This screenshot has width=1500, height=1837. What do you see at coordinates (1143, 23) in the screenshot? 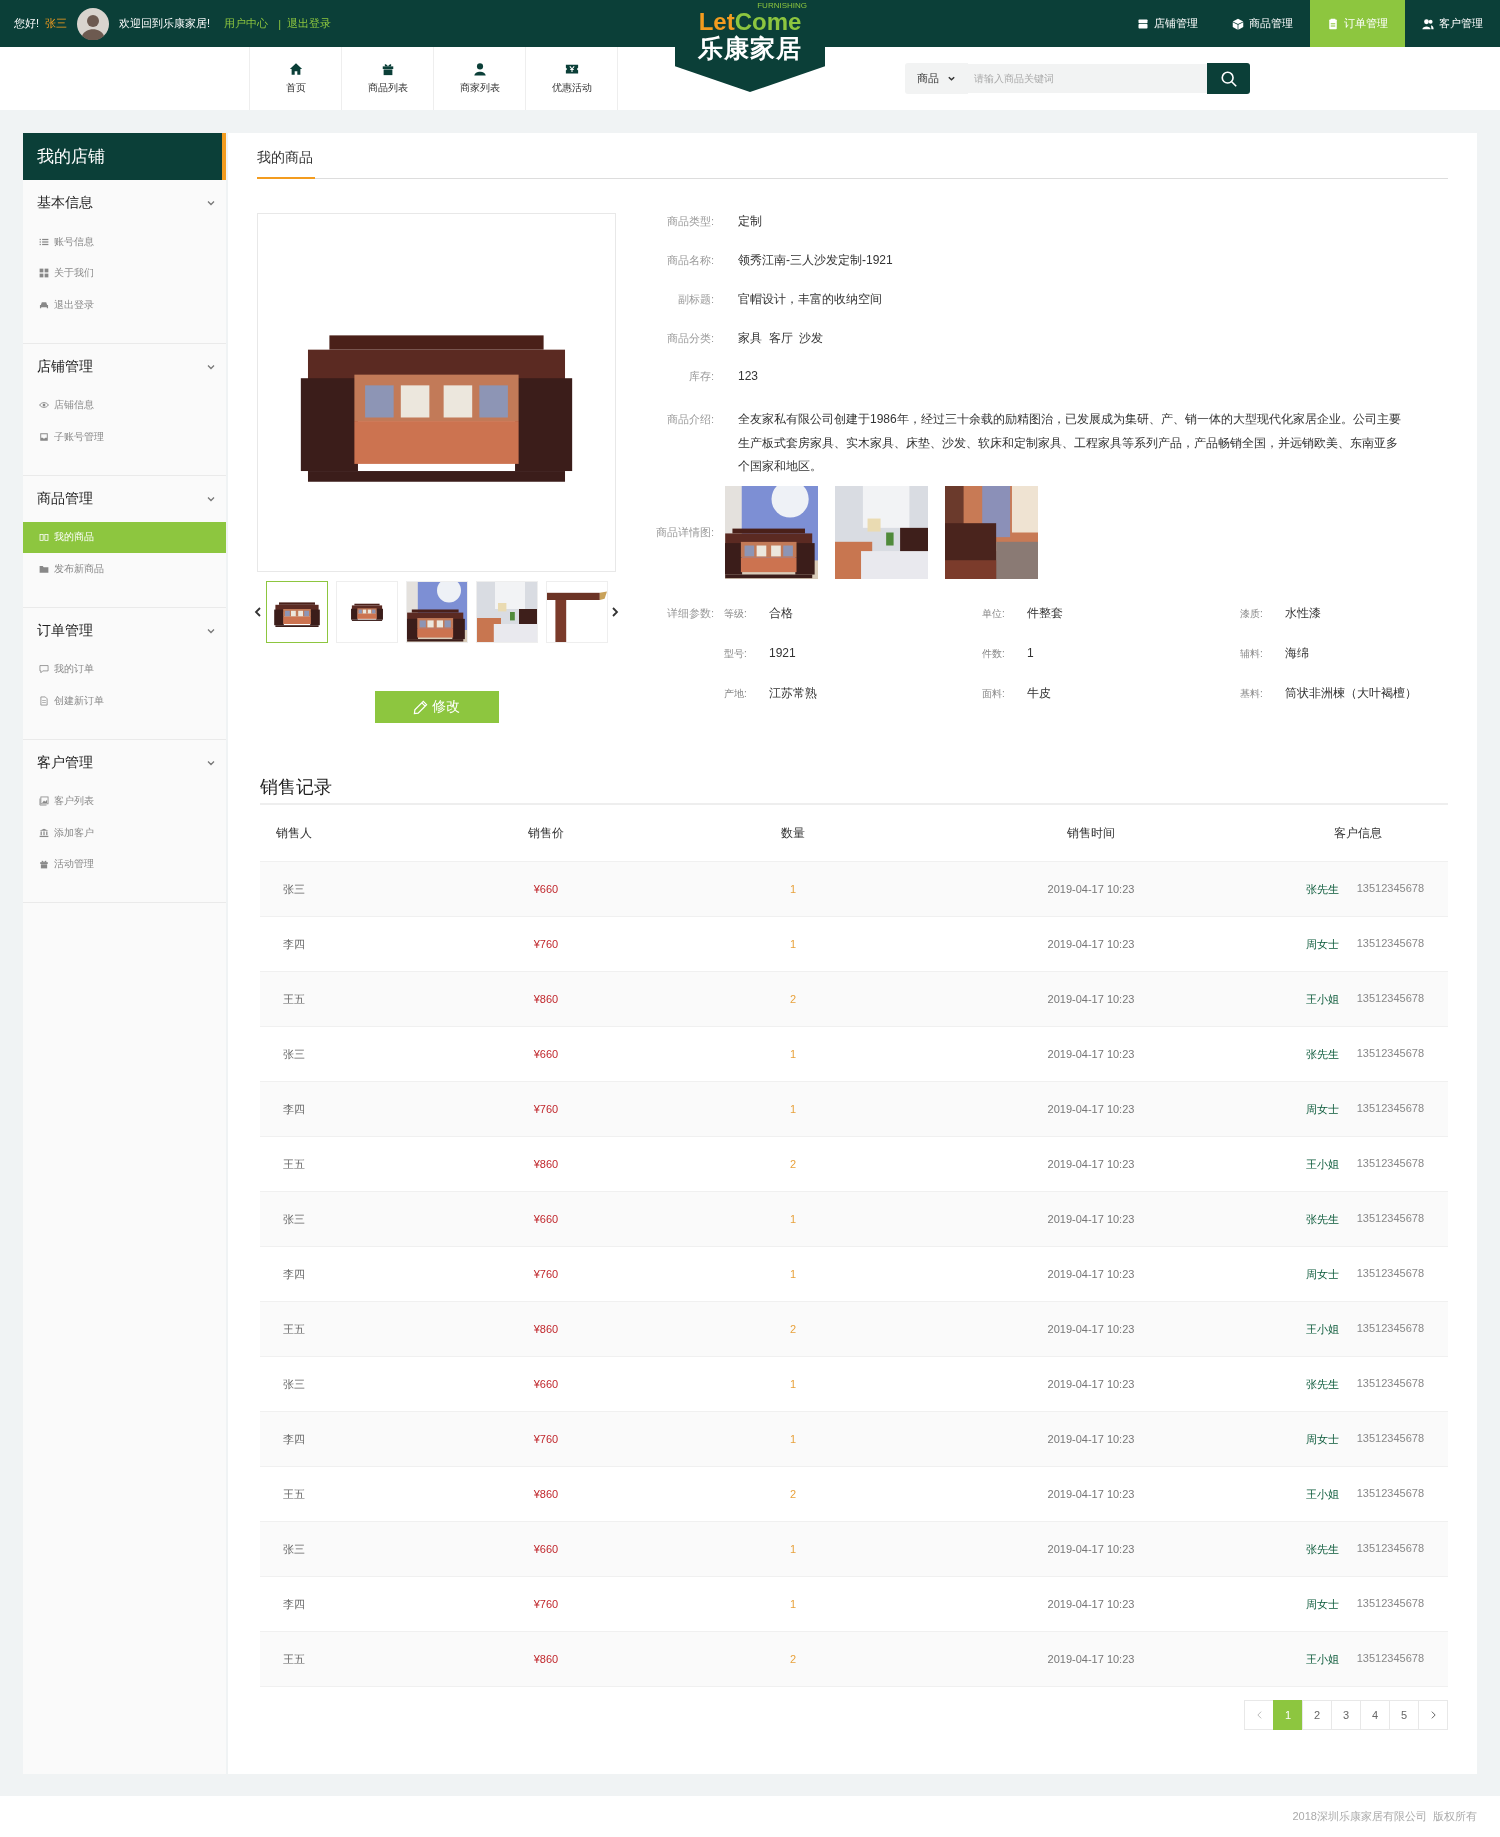
I see `drawer-icon` at bounding box center [1143, 23].